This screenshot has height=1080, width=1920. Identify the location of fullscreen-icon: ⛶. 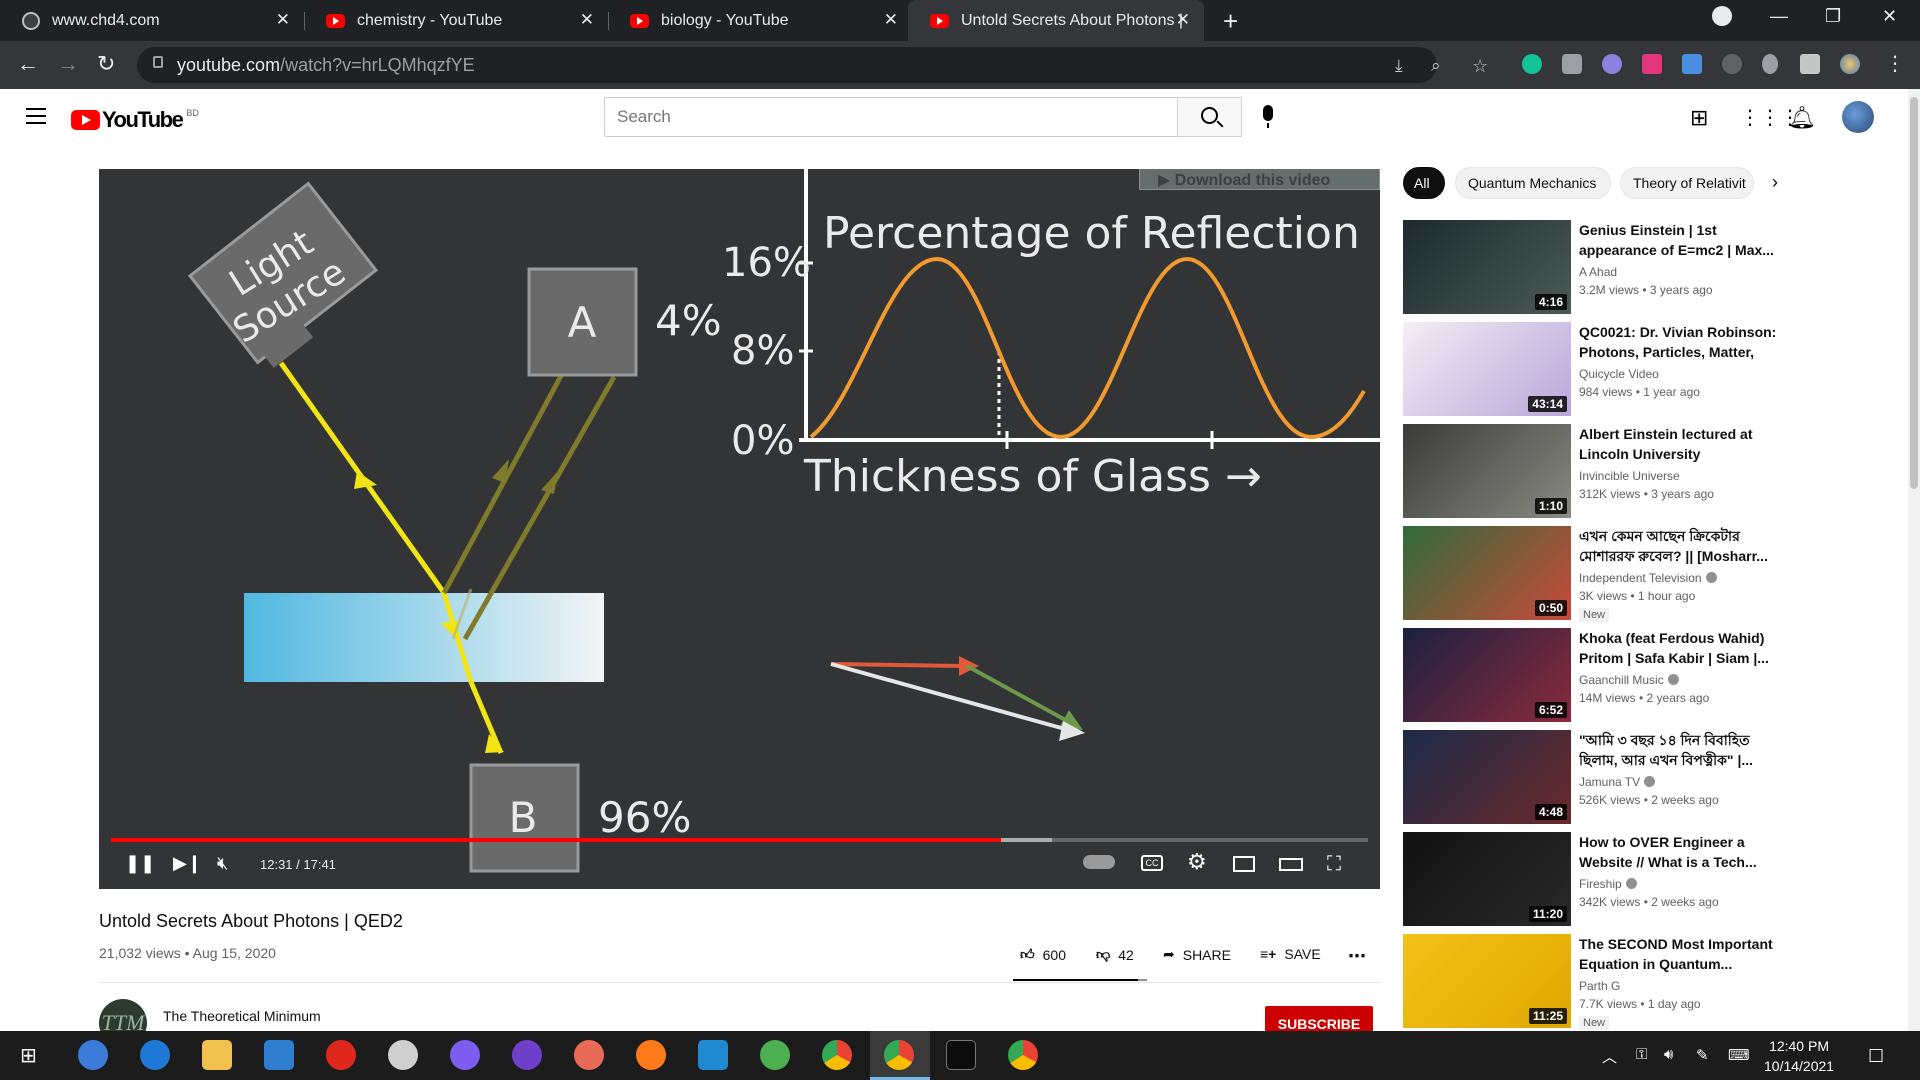
(1334, 864).